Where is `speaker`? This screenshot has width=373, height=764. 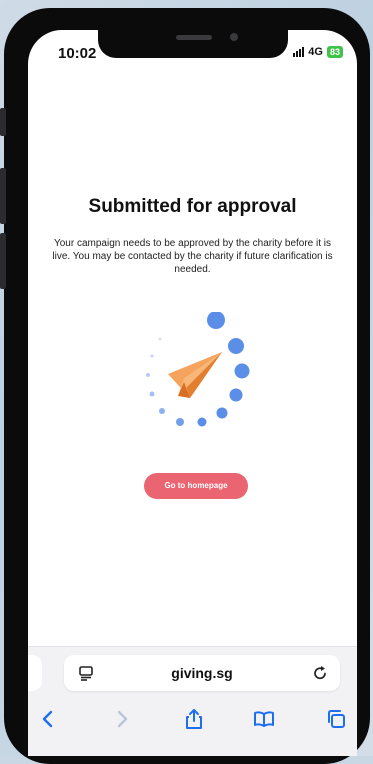
speaker is located at coordinates (194, 37).